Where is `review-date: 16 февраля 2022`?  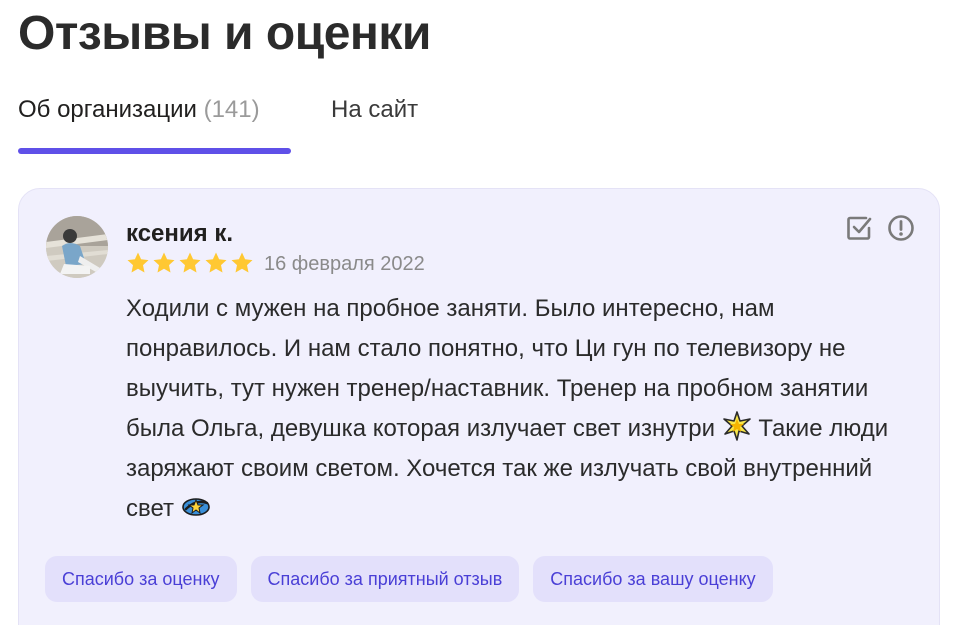 review-date: 16 февраля 2022 is located at coordinates (344, 264).